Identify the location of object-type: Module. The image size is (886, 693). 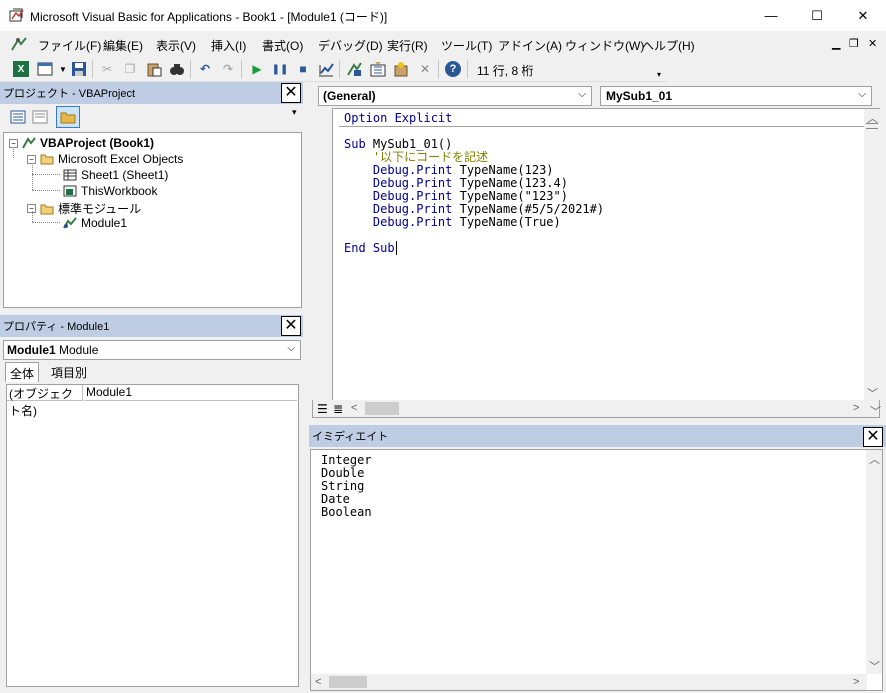
(79, 350).